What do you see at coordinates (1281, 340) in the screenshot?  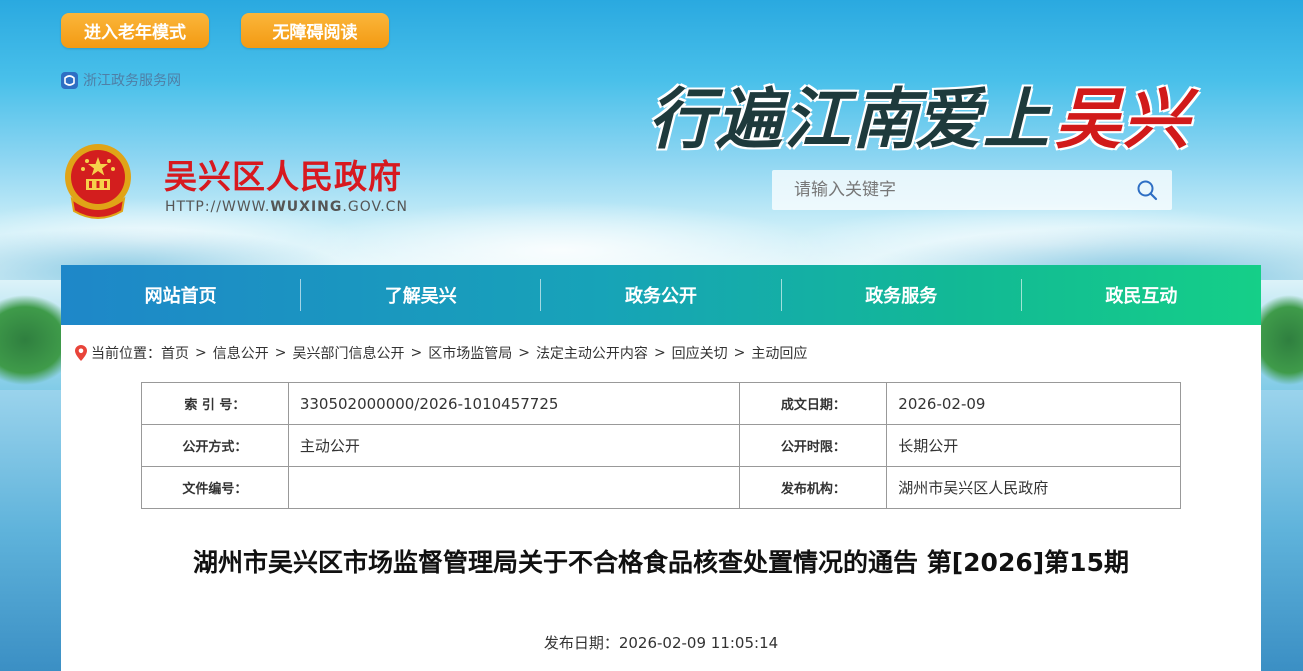 I see `background-trees-right` at bounding box center [1281, 340].